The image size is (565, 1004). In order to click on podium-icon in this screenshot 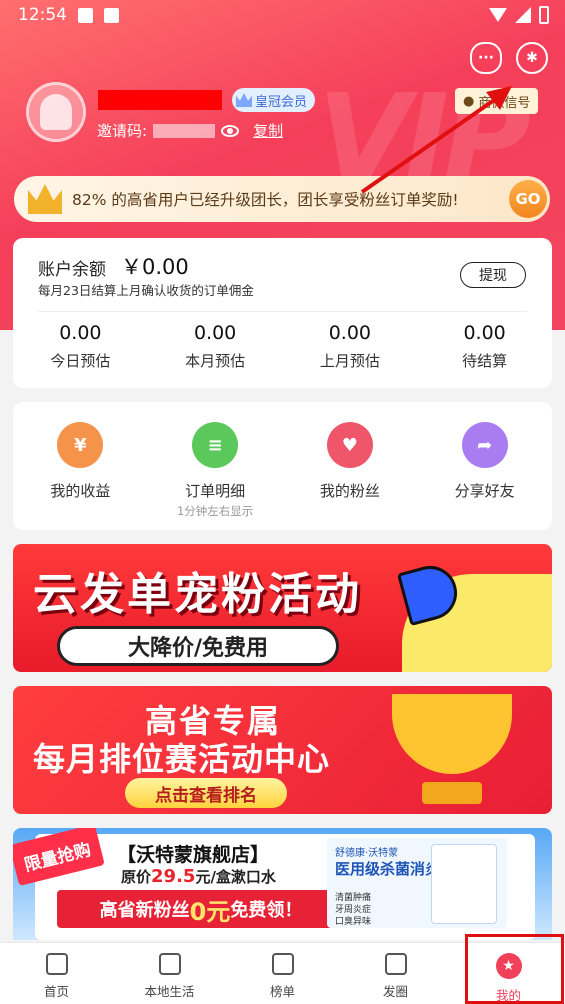, I will do `click(282, 964)`.